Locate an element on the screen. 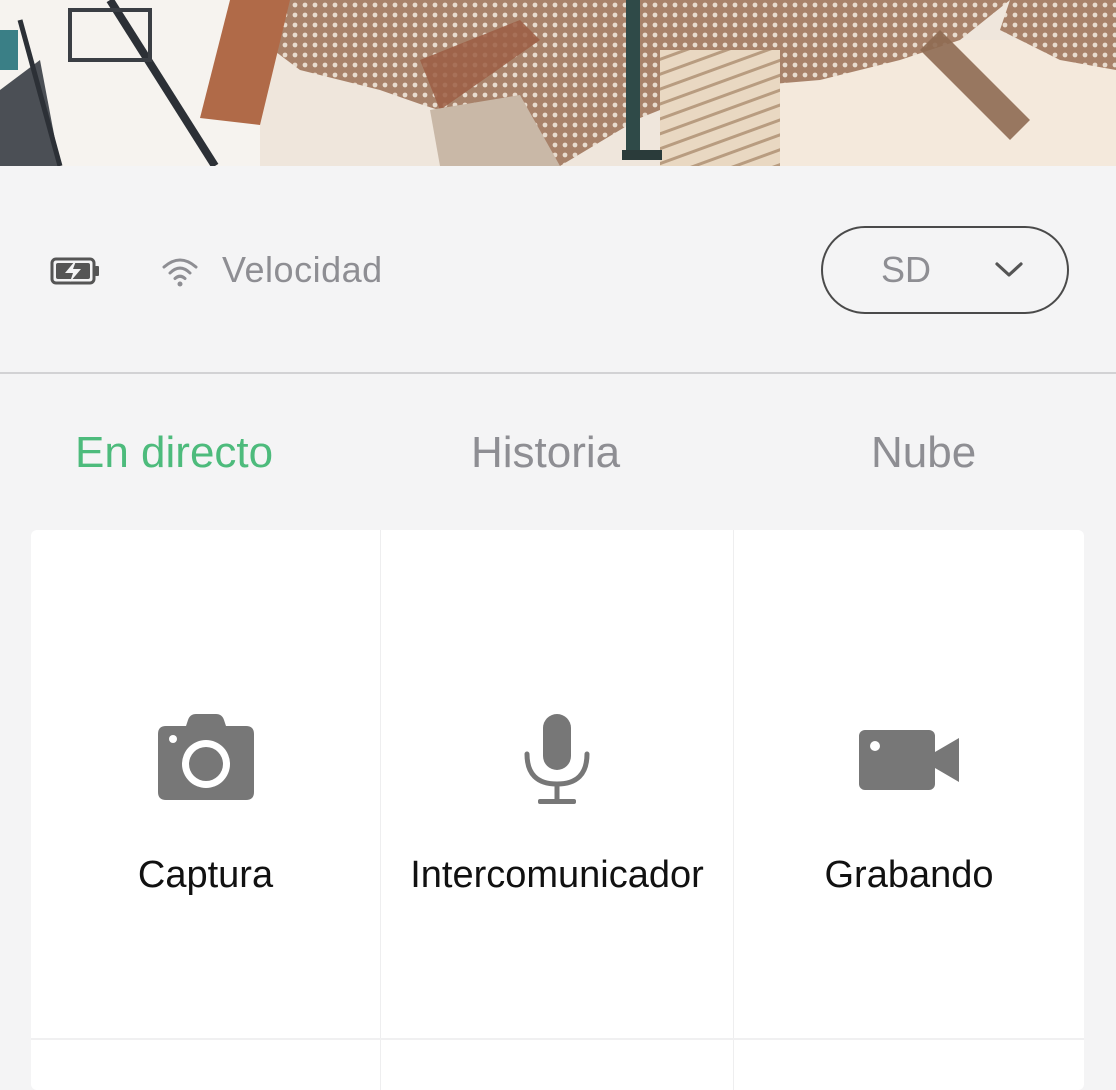  wifi-icon is located at coordinates (180, 271).